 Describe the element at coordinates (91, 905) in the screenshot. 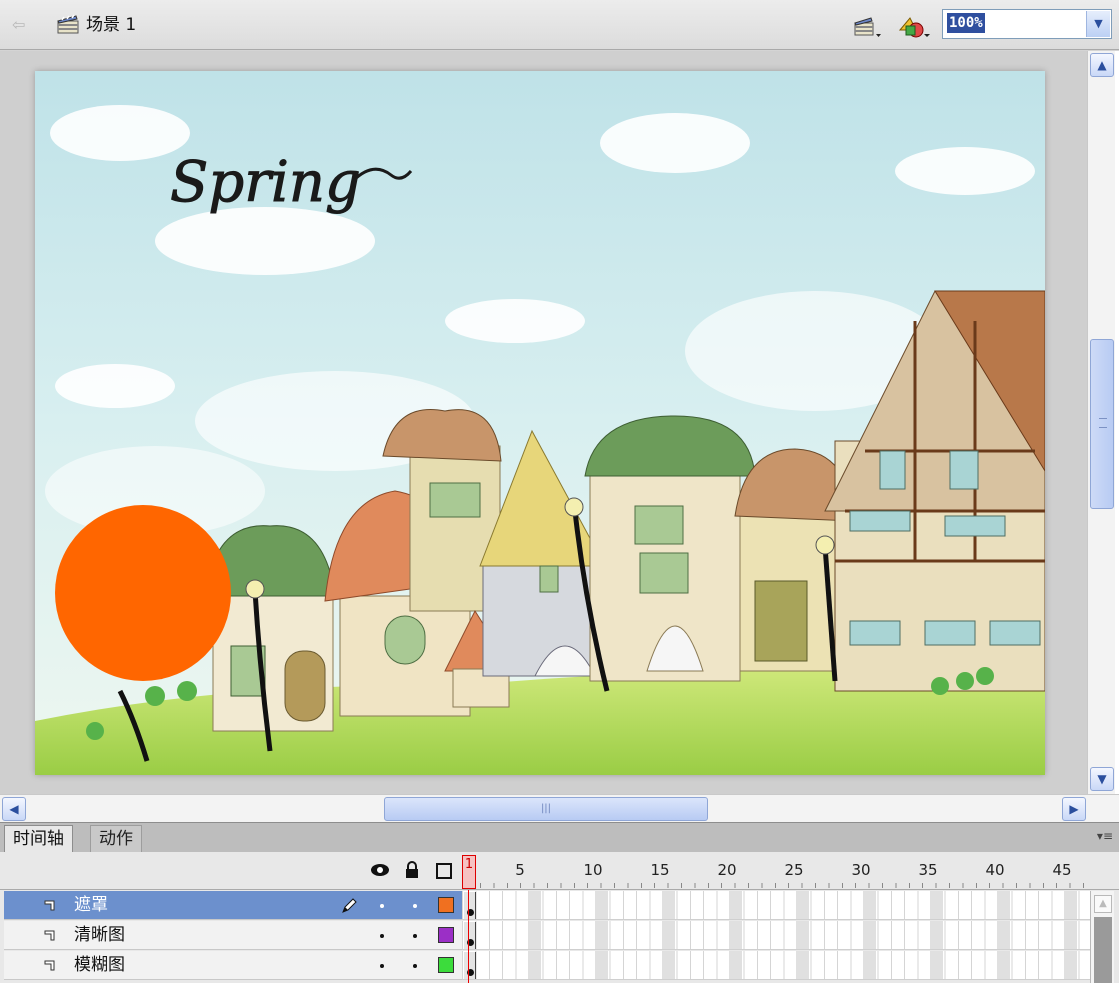

I see `layer-name: 遮罩` at that location.